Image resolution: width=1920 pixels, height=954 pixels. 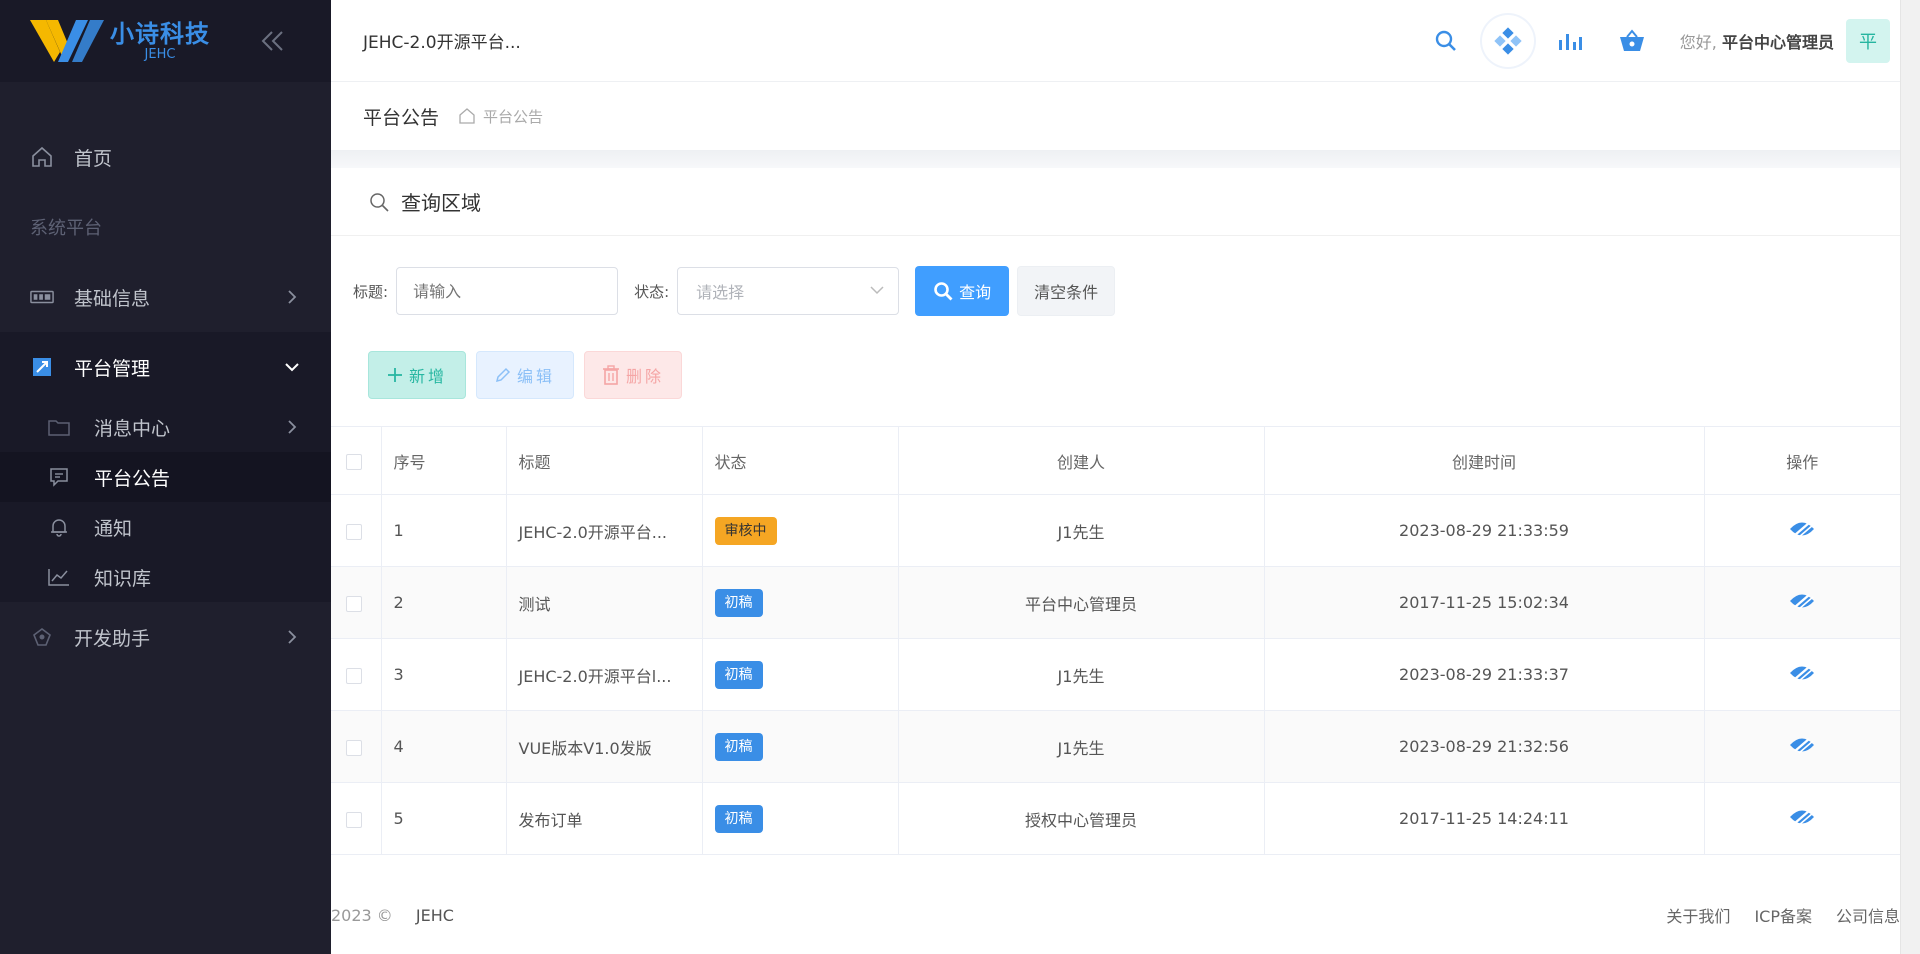 I want to click on row-title: VUE版本V1.0发版, so click(x=604, y=746).